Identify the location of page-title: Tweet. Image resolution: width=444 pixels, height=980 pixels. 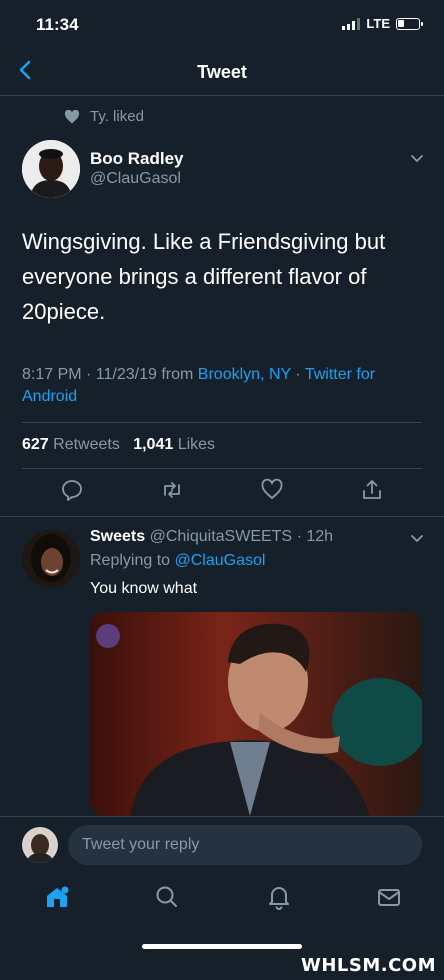
(222, 72).